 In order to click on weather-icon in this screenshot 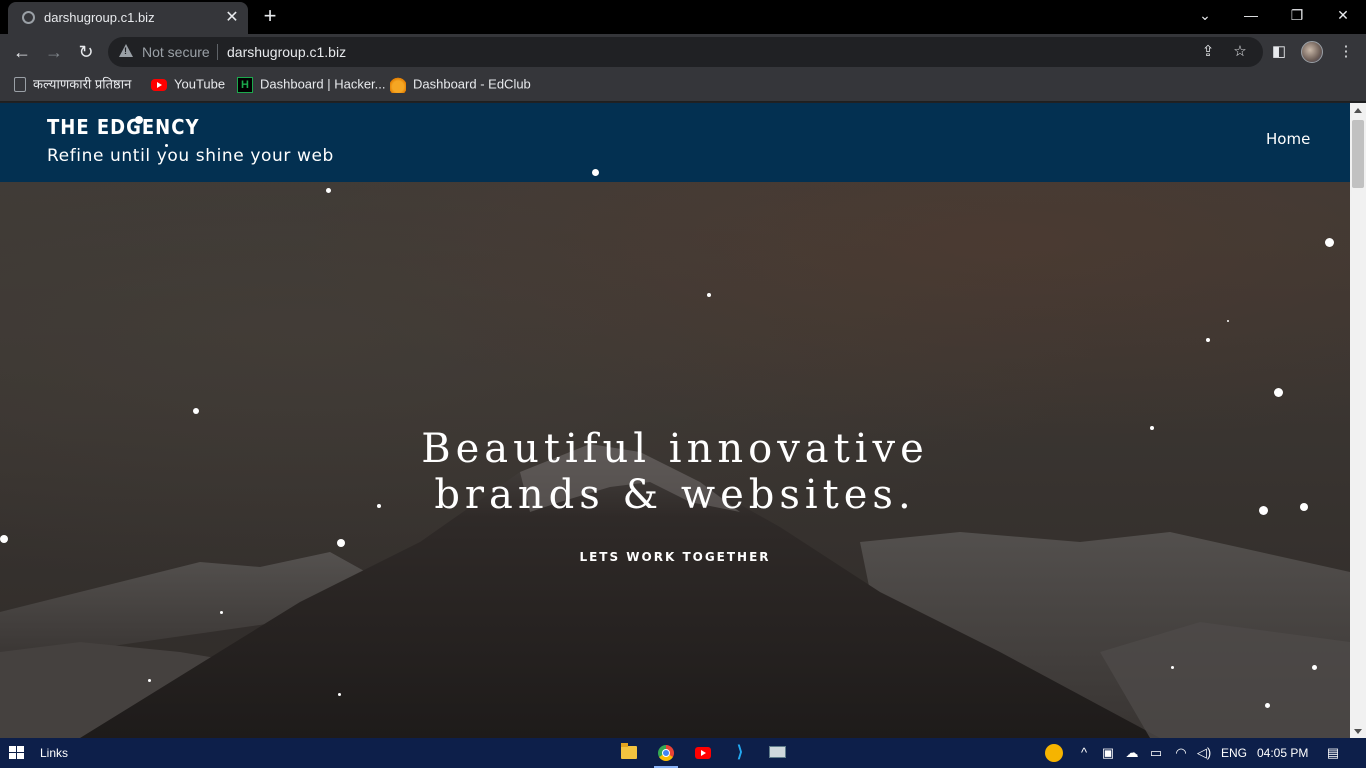, I will do `click(1054, 753)`.